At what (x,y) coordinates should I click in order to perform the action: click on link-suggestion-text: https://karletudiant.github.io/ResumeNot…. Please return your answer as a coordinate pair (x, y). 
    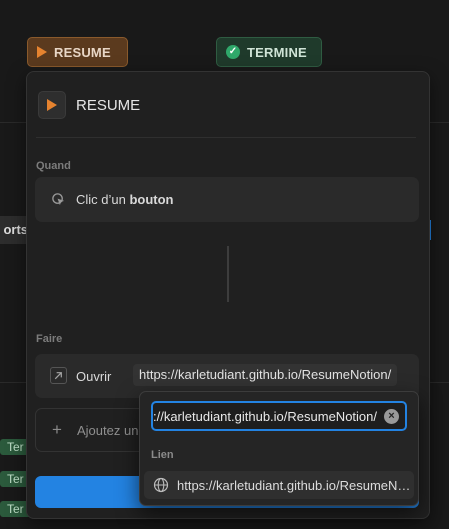
    Looking at the image, I should click on (294, 485).